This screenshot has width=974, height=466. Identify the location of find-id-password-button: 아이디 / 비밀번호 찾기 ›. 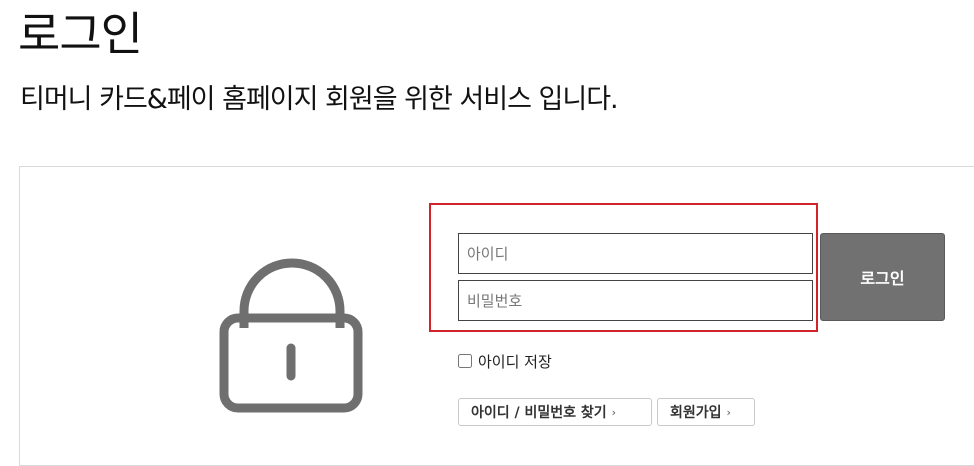
(555, 412).